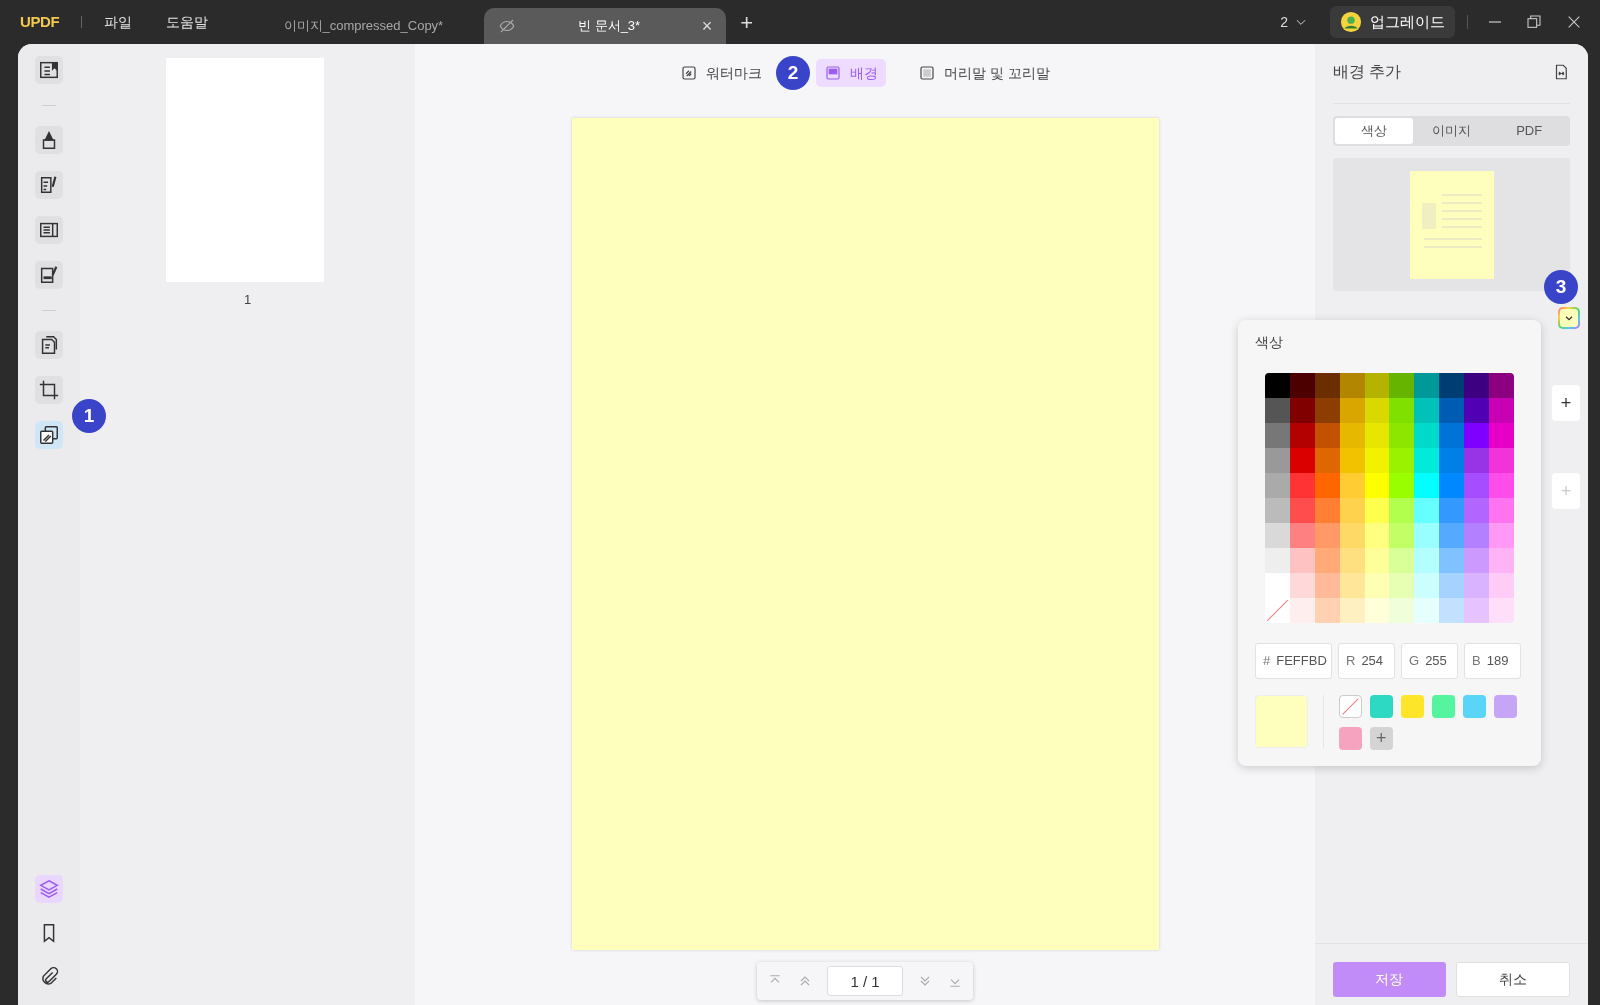 This screenshot has height=1005, width=1600. What do you see at coordinates (1512, 979) in the screenshot?
I see `cancel-button: 취소` at bounding box center [1512, 979].